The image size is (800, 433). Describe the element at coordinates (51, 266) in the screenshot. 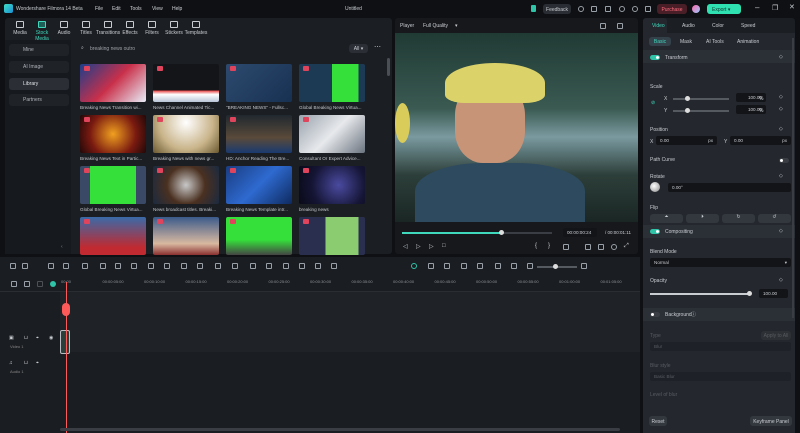

I see `undo-icon` at that location.